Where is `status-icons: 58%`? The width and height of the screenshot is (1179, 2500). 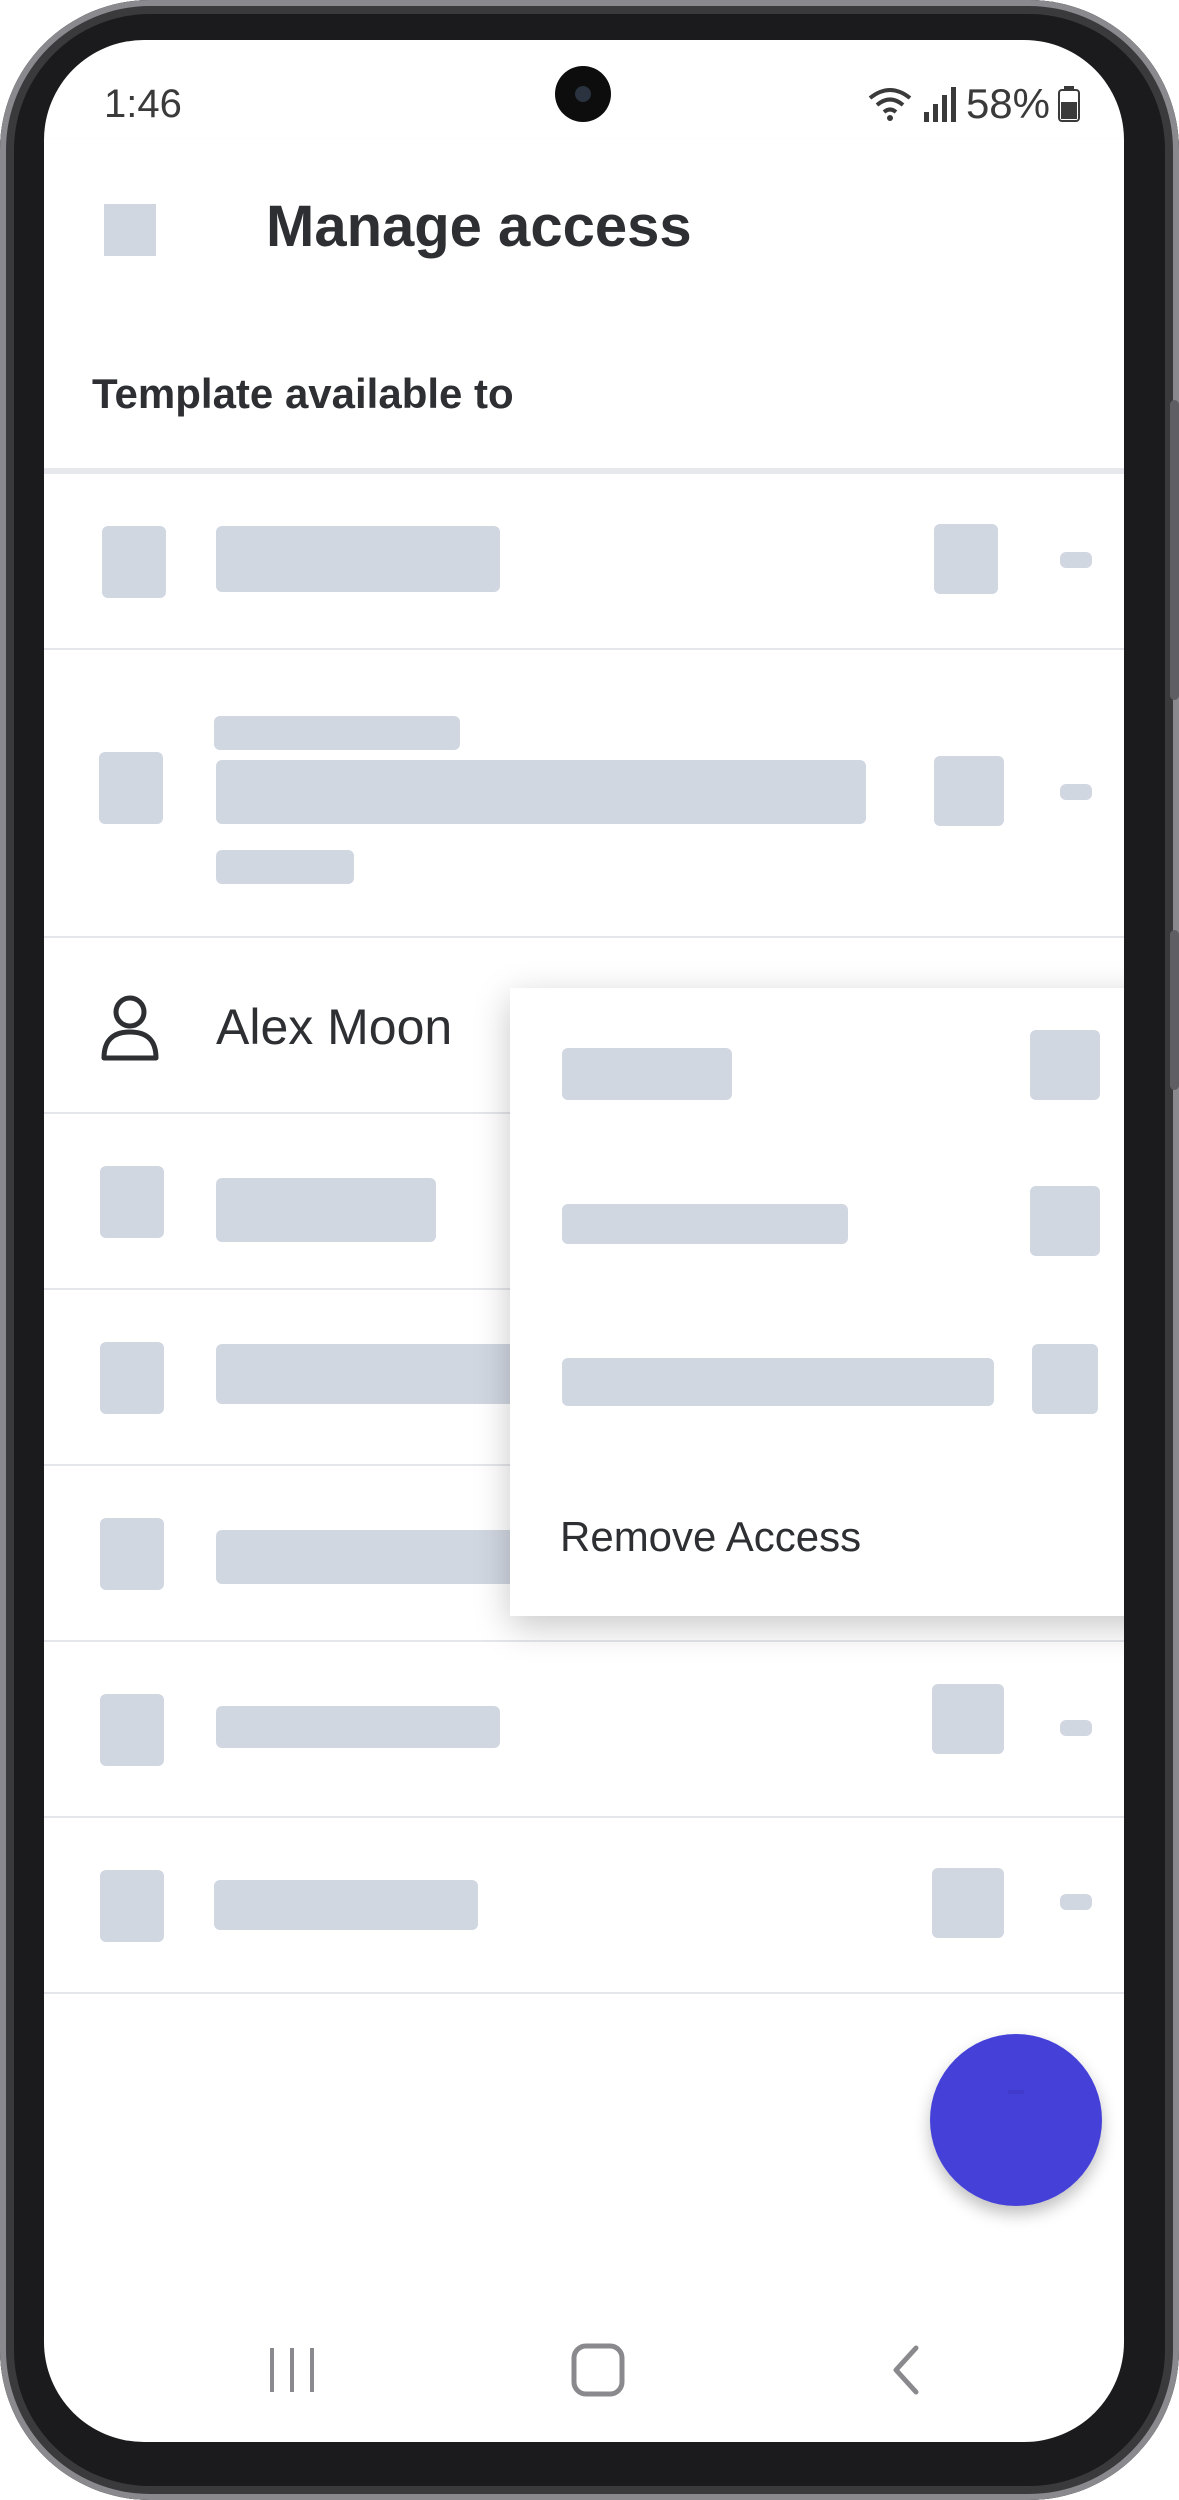
status-icons: 58% is located at coordinates (973, 104).